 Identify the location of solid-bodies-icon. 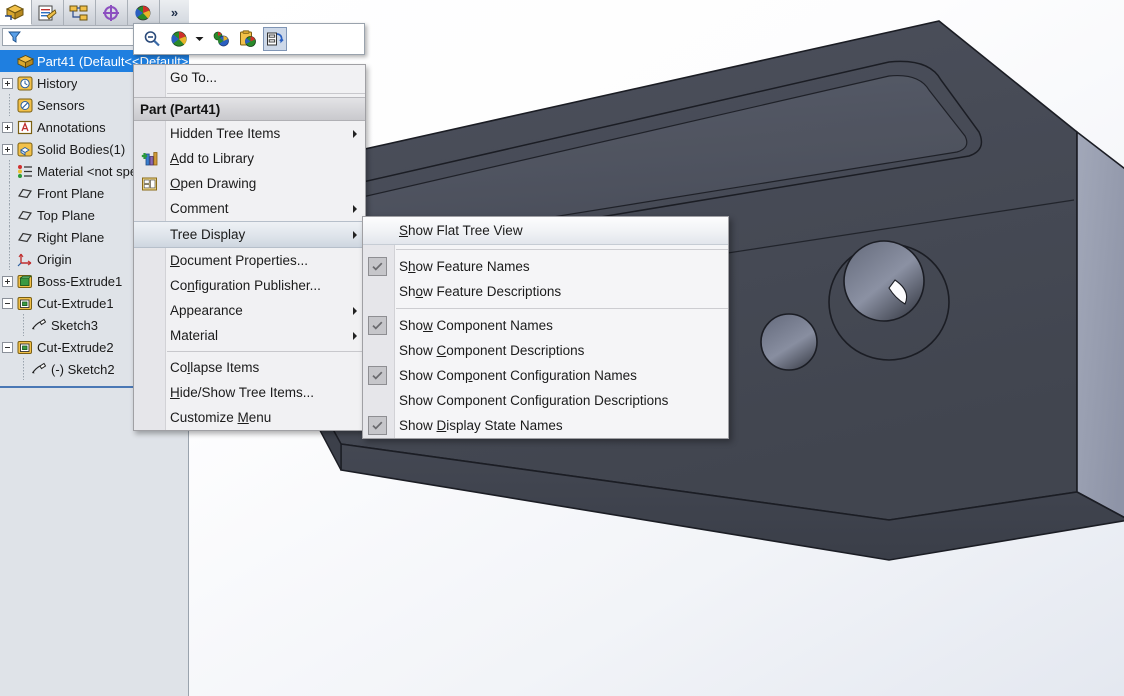
(25, 149).